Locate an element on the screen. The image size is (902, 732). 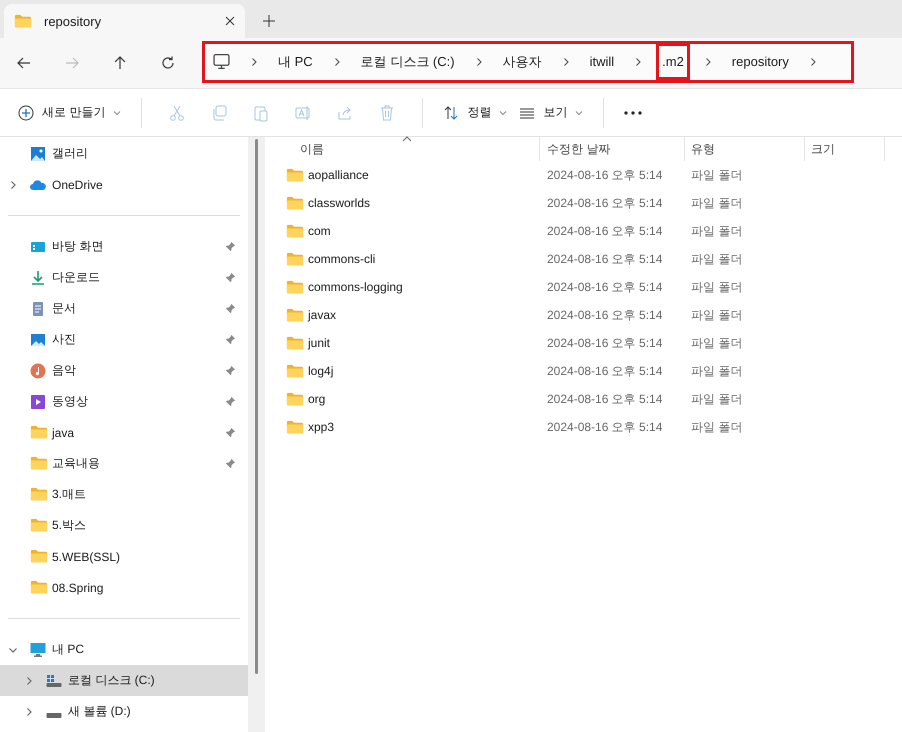
sort-button: 정렬 is located at coordinates (475, 112).